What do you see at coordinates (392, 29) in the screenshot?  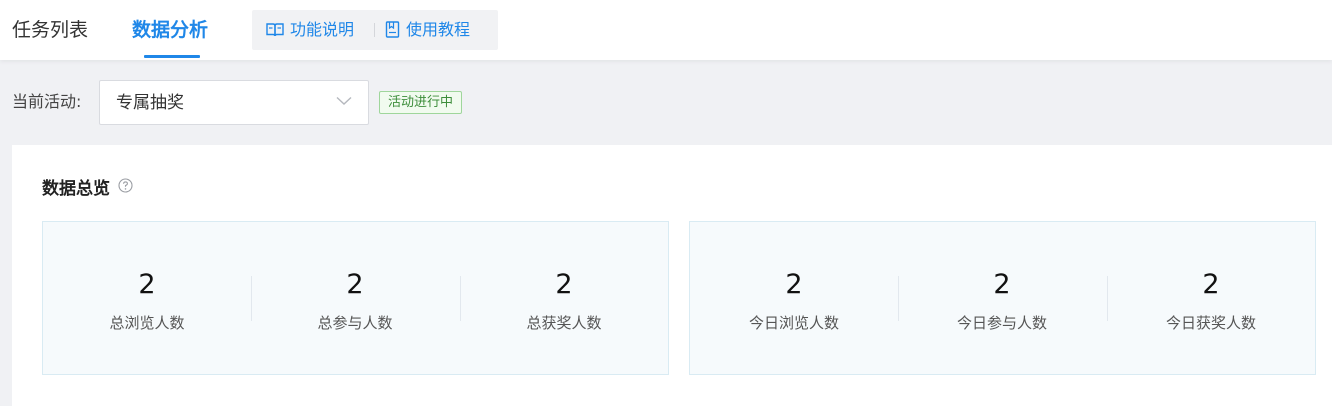 I see `bookmark-icon` at bounding box center [392, 29].